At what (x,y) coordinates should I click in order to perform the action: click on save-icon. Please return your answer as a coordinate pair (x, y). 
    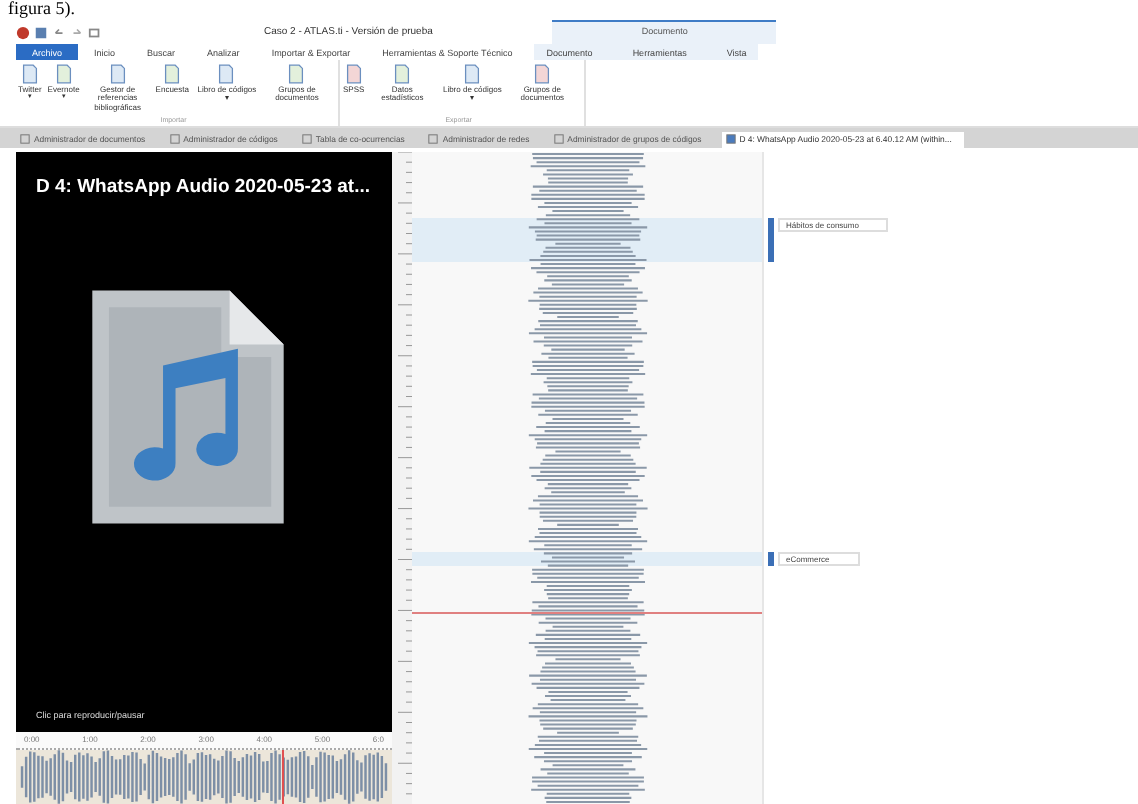
    Looking at the image, I should click on (41, 33).